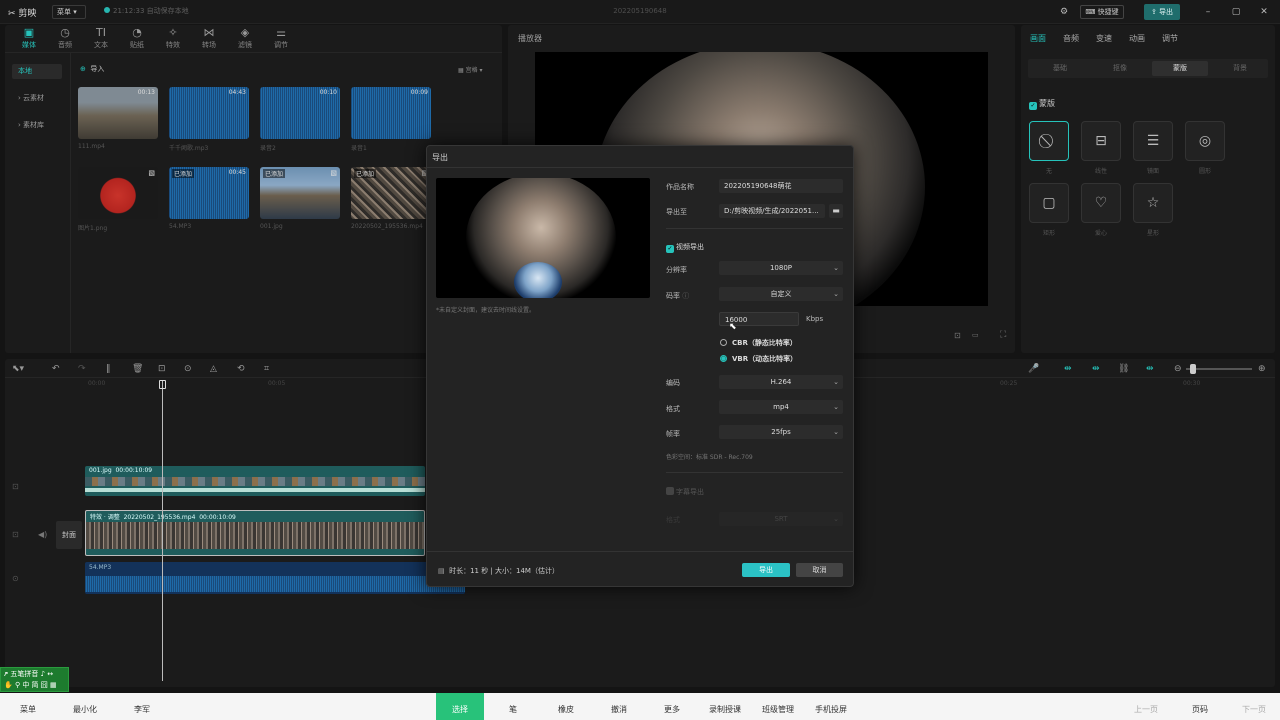  Describe the element at coordinates (781, 382) in the screenshot. I see `codec-select: H.264 ⌄` at that location.